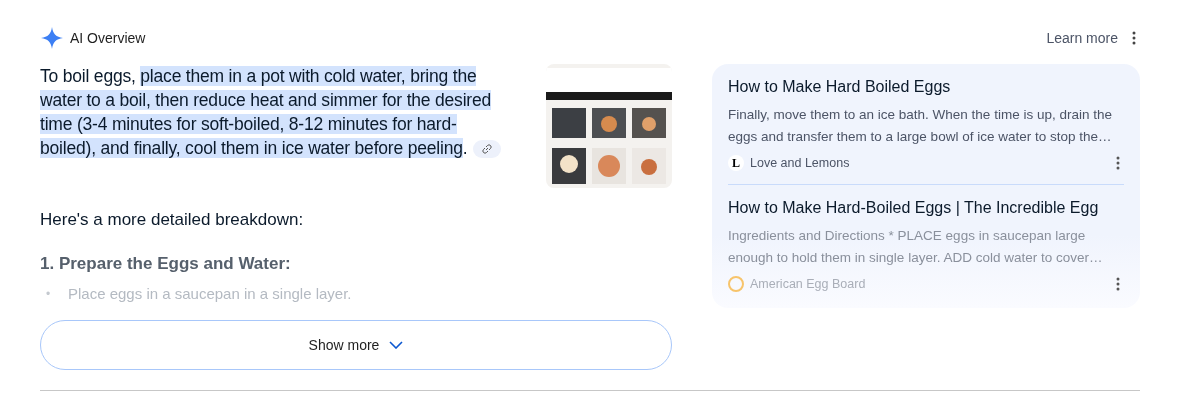  I want to click on sparkle-icon, so click(52, 38).